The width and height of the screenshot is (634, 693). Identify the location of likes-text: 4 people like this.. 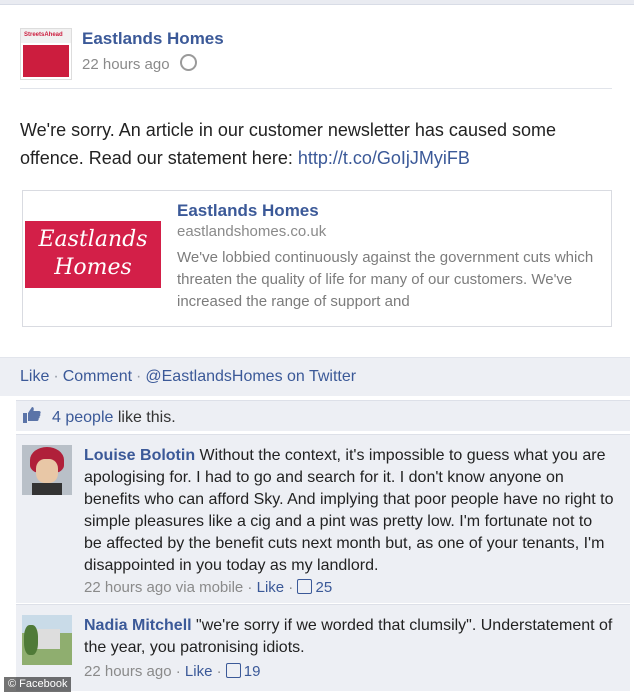
(114, 418).